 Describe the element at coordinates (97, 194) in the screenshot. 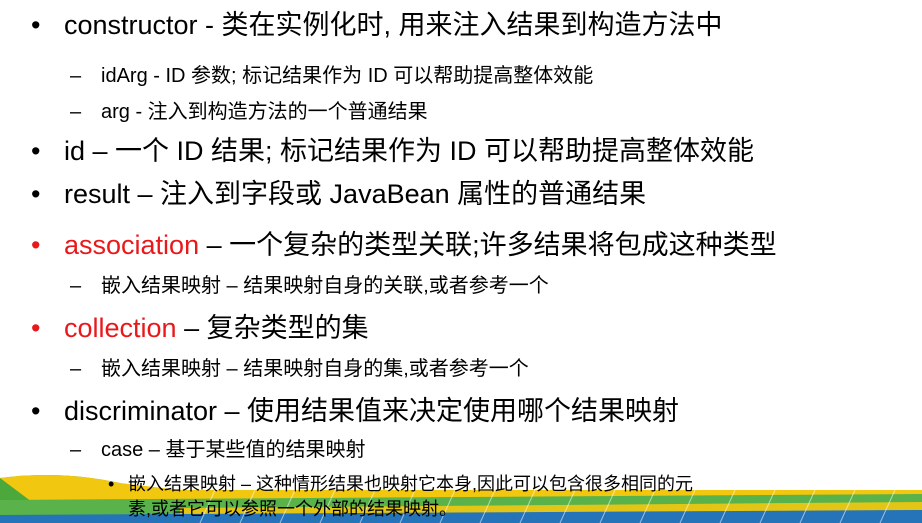

I see `bullet-keyword: result` at that location.